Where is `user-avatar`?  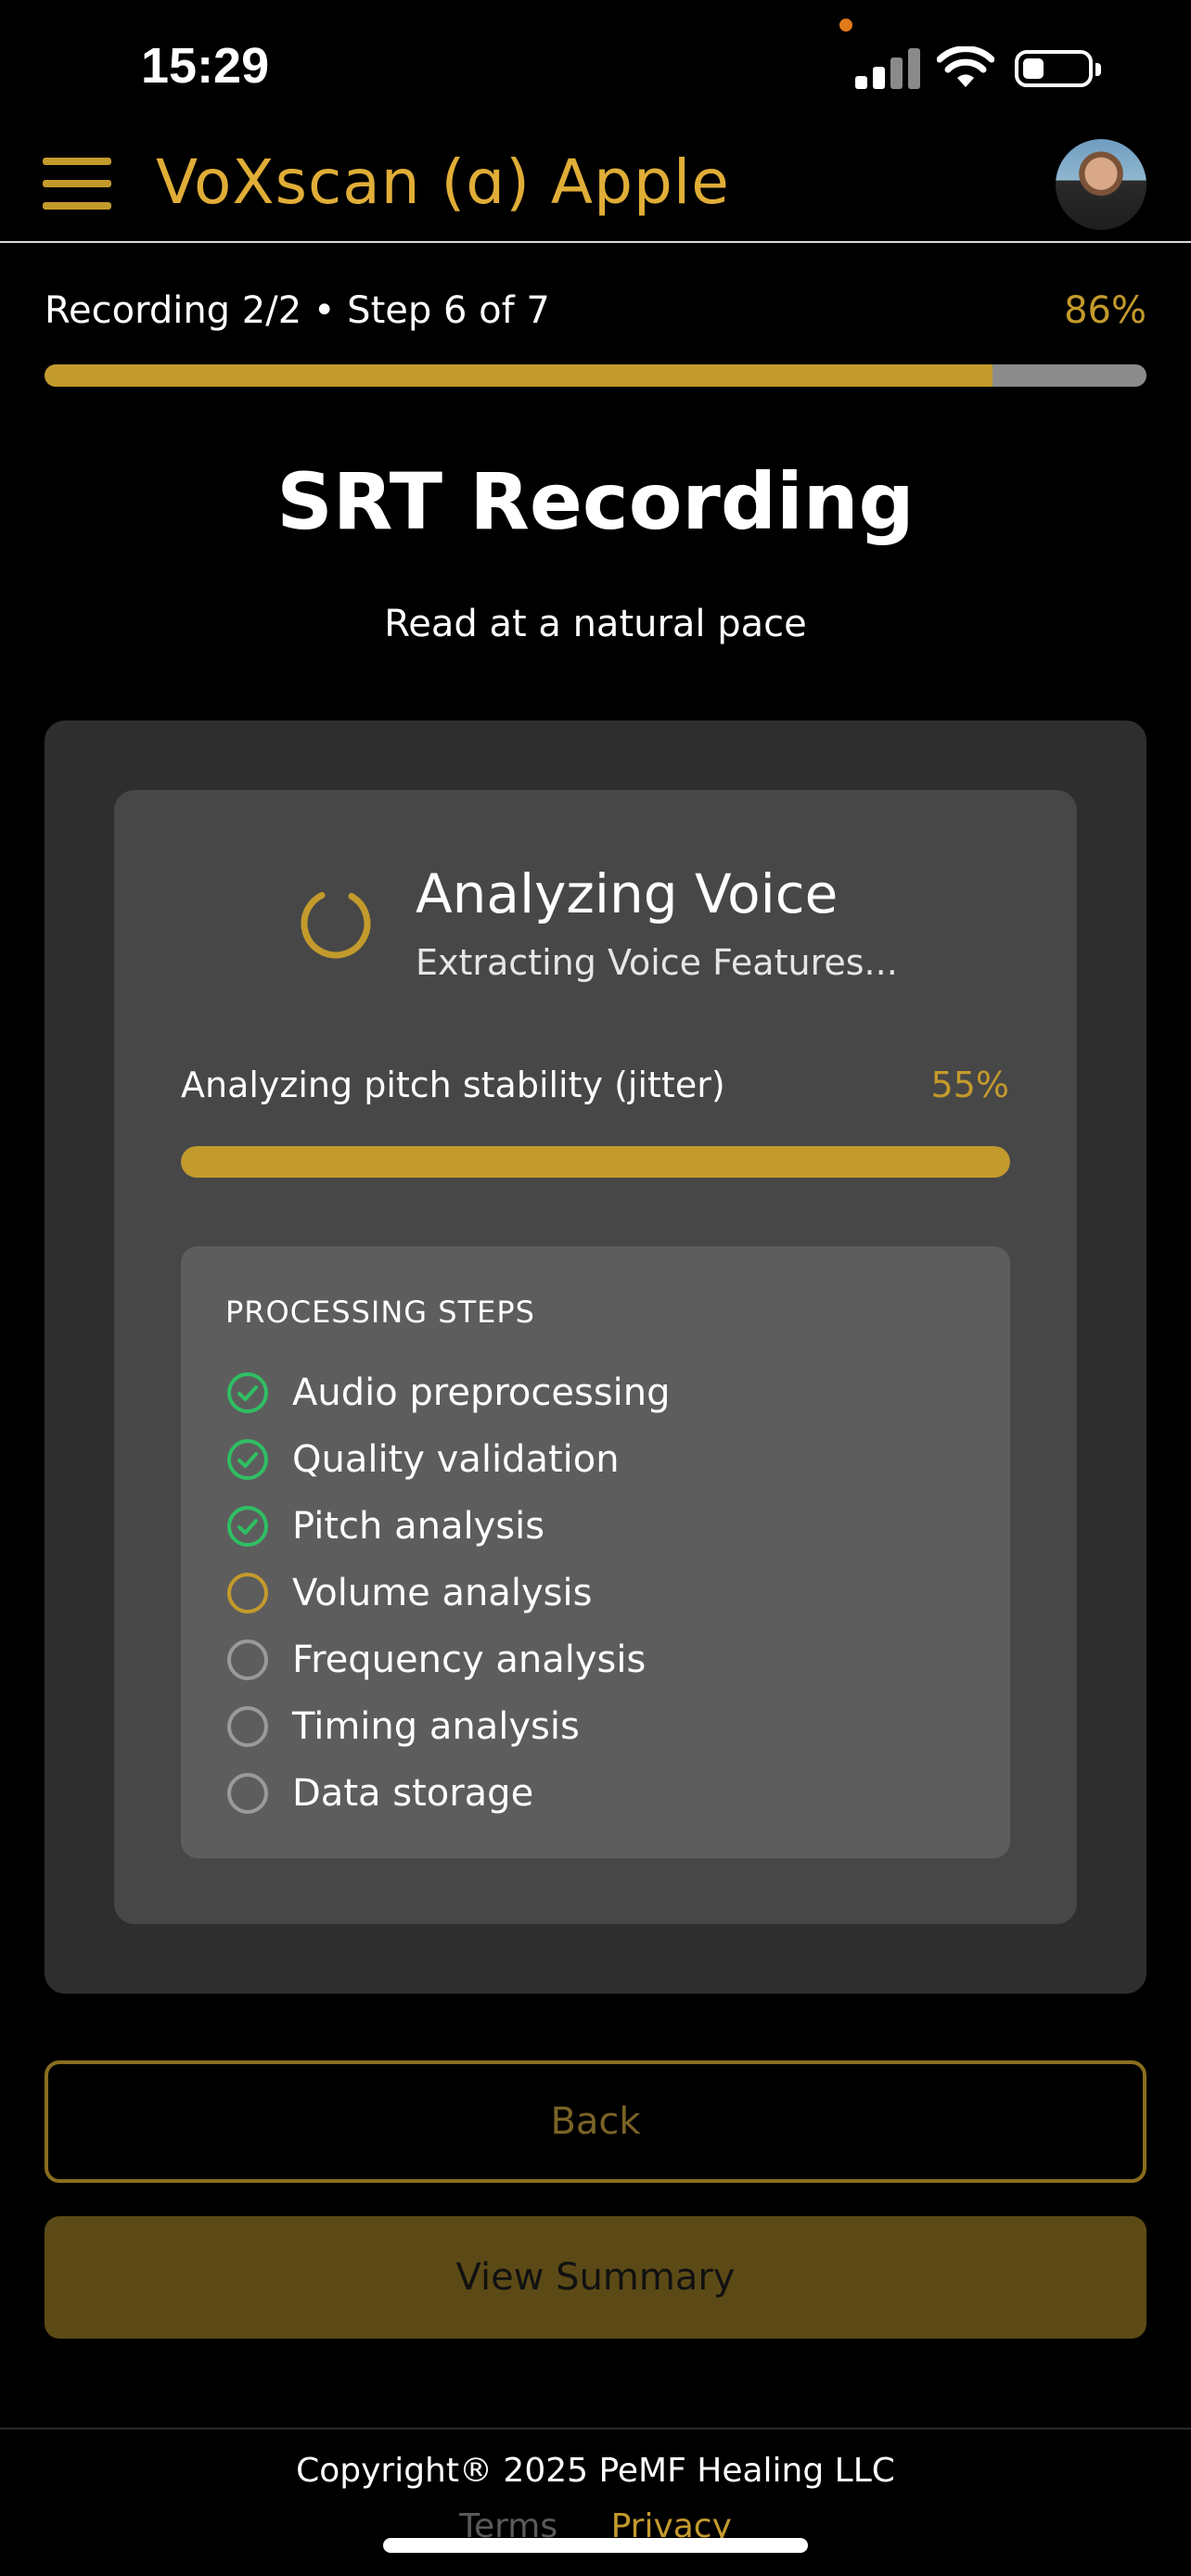 user-avatar is located at coordinates (1101, 185).